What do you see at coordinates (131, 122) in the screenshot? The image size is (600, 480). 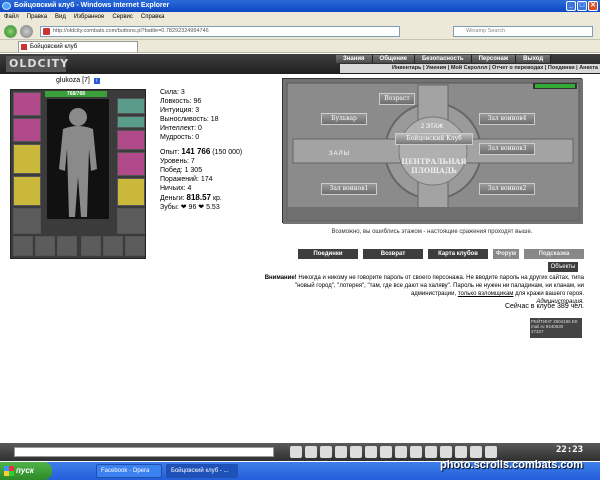 I see `amulet-slot` at bounding box center [131, 122].